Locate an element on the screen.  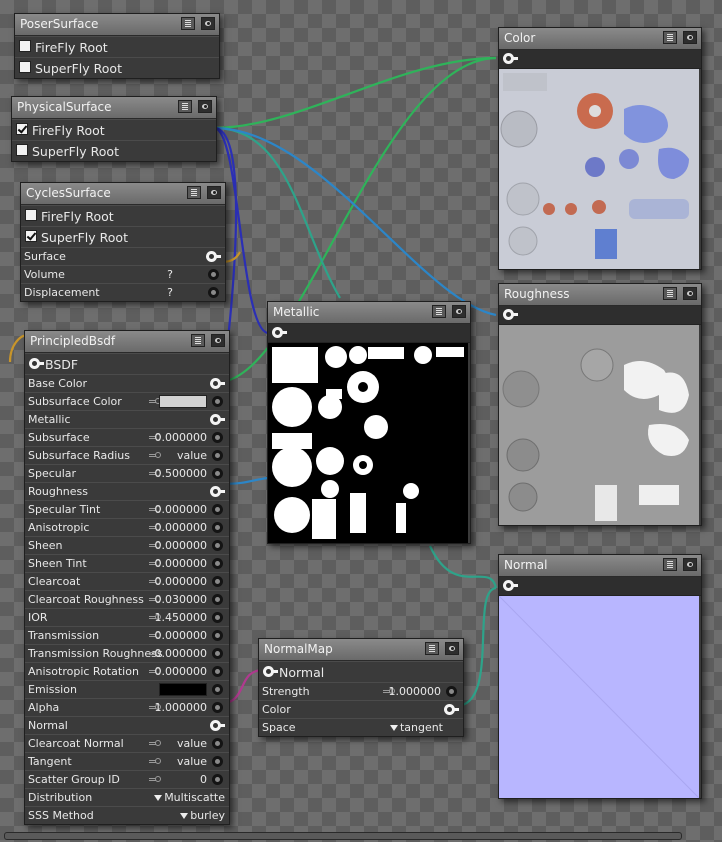
poser-surface-node: PoserSurface FireFly Root SuperFly Root is located at coordinates (117, 46).